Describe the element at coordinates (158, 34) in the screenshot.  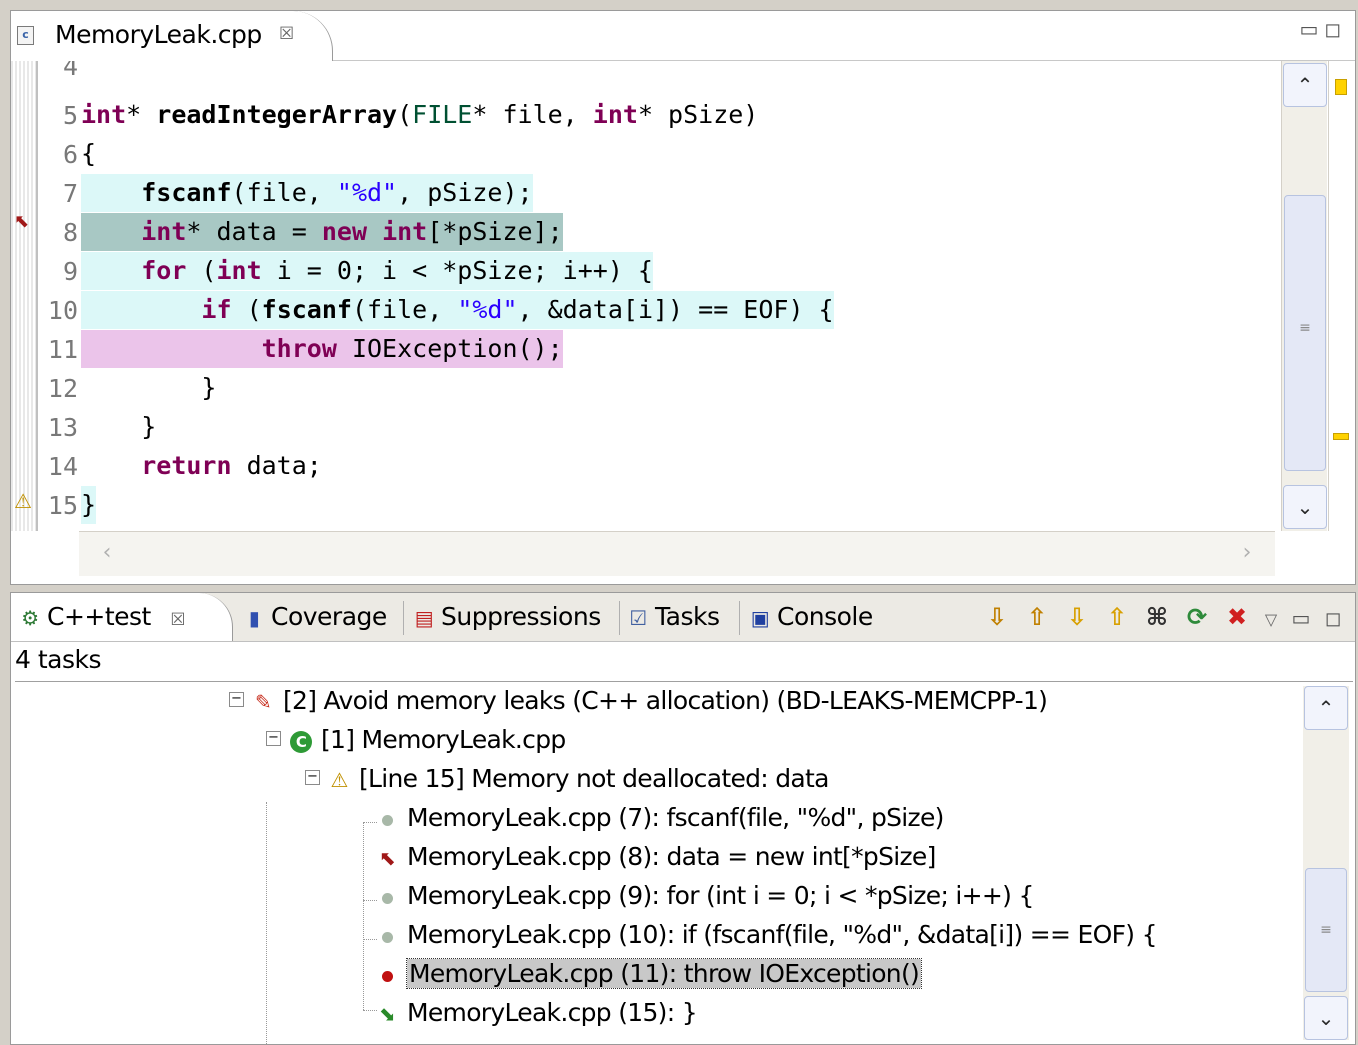
I see `editor-tab-title: MemoryLeak.cpp` at that location.